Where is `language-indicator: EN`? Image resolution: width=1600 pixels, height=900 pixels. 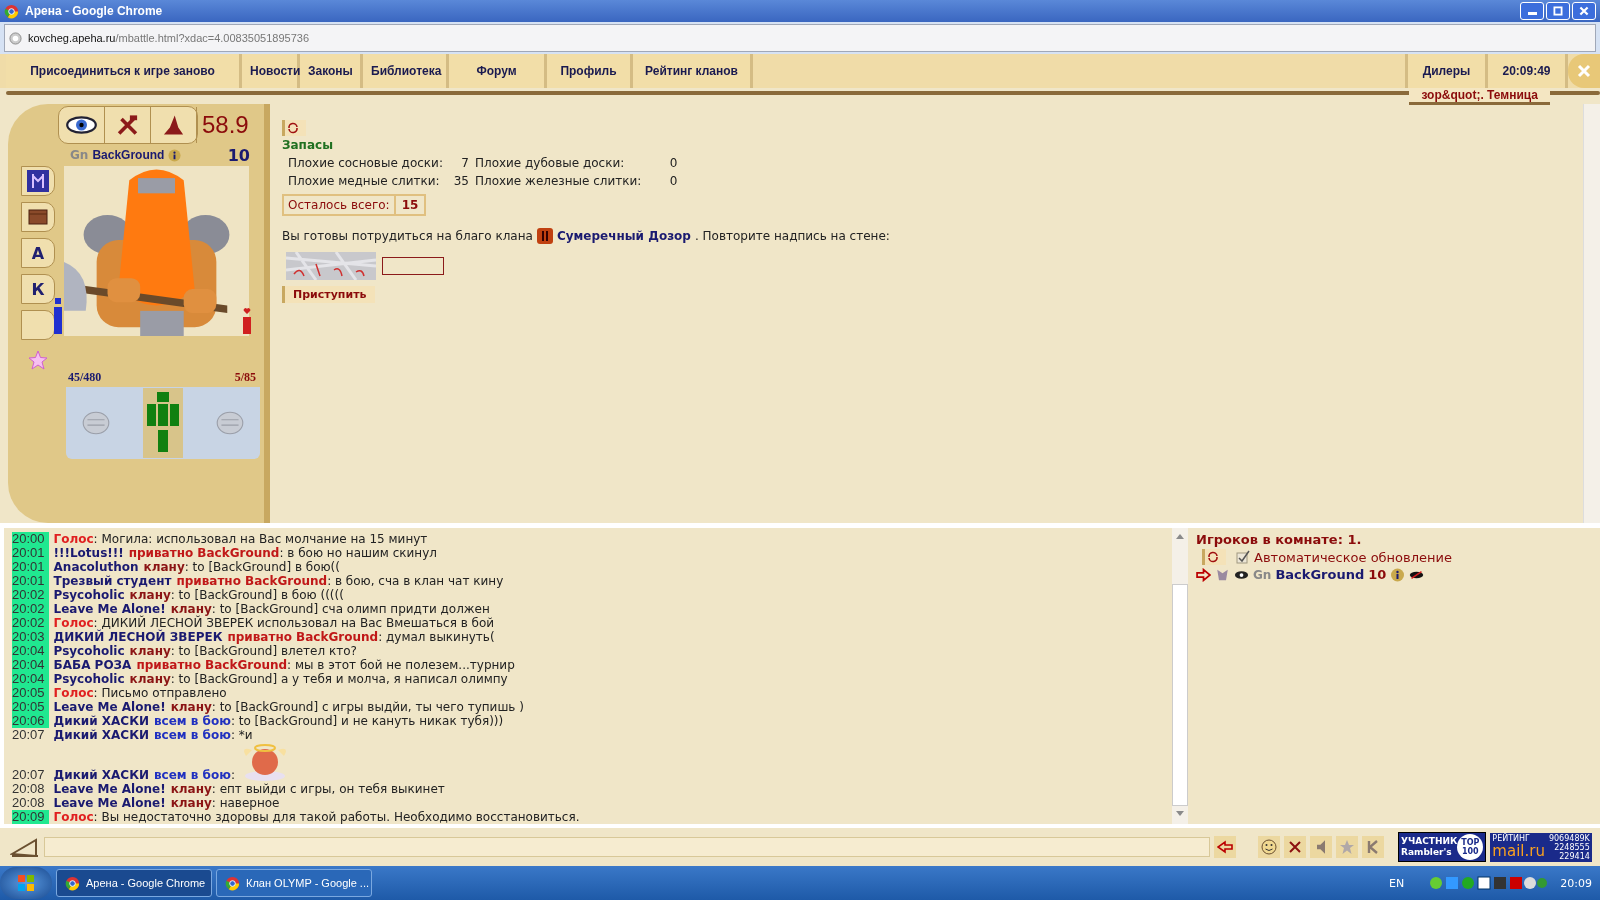 language-indicator: EN is located at coordinates (1397, 883).